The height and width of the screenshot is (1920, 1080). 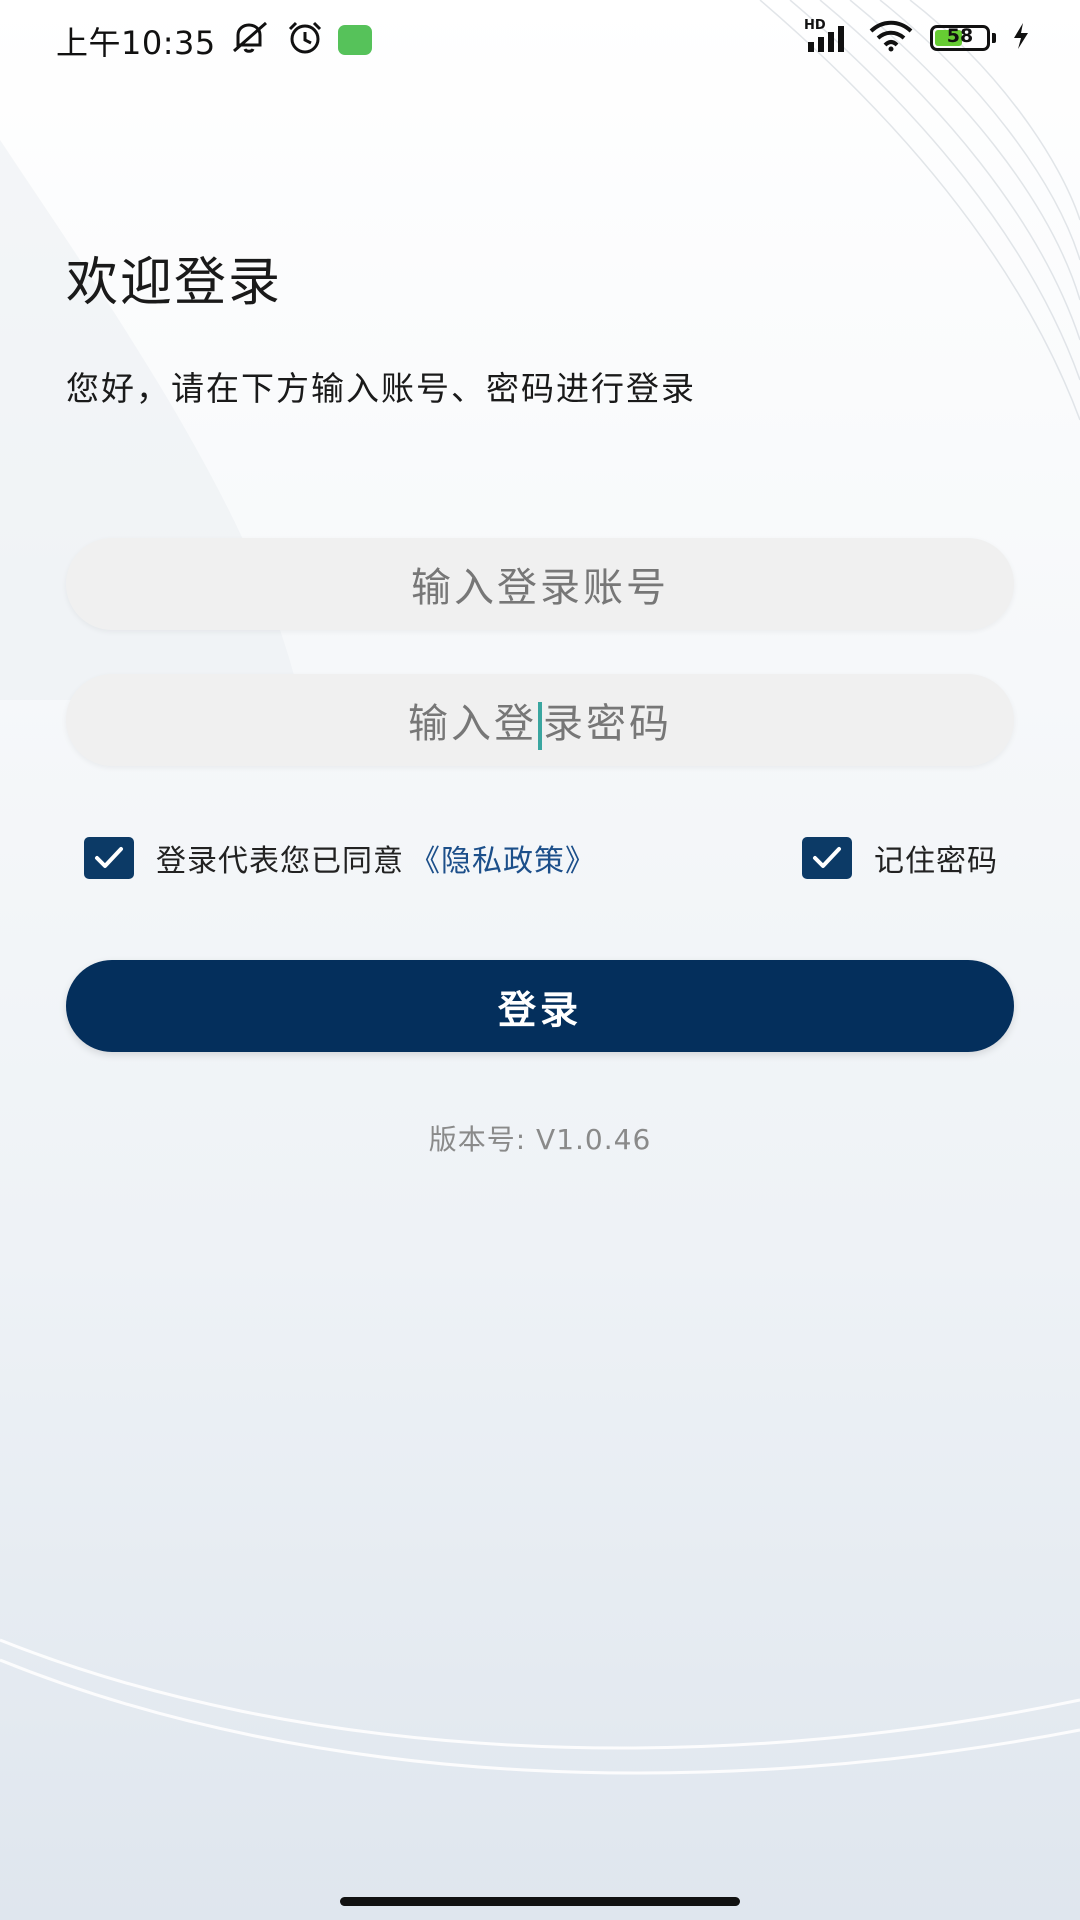 I want to click on home-indicator, so click(x=540, y=1901).